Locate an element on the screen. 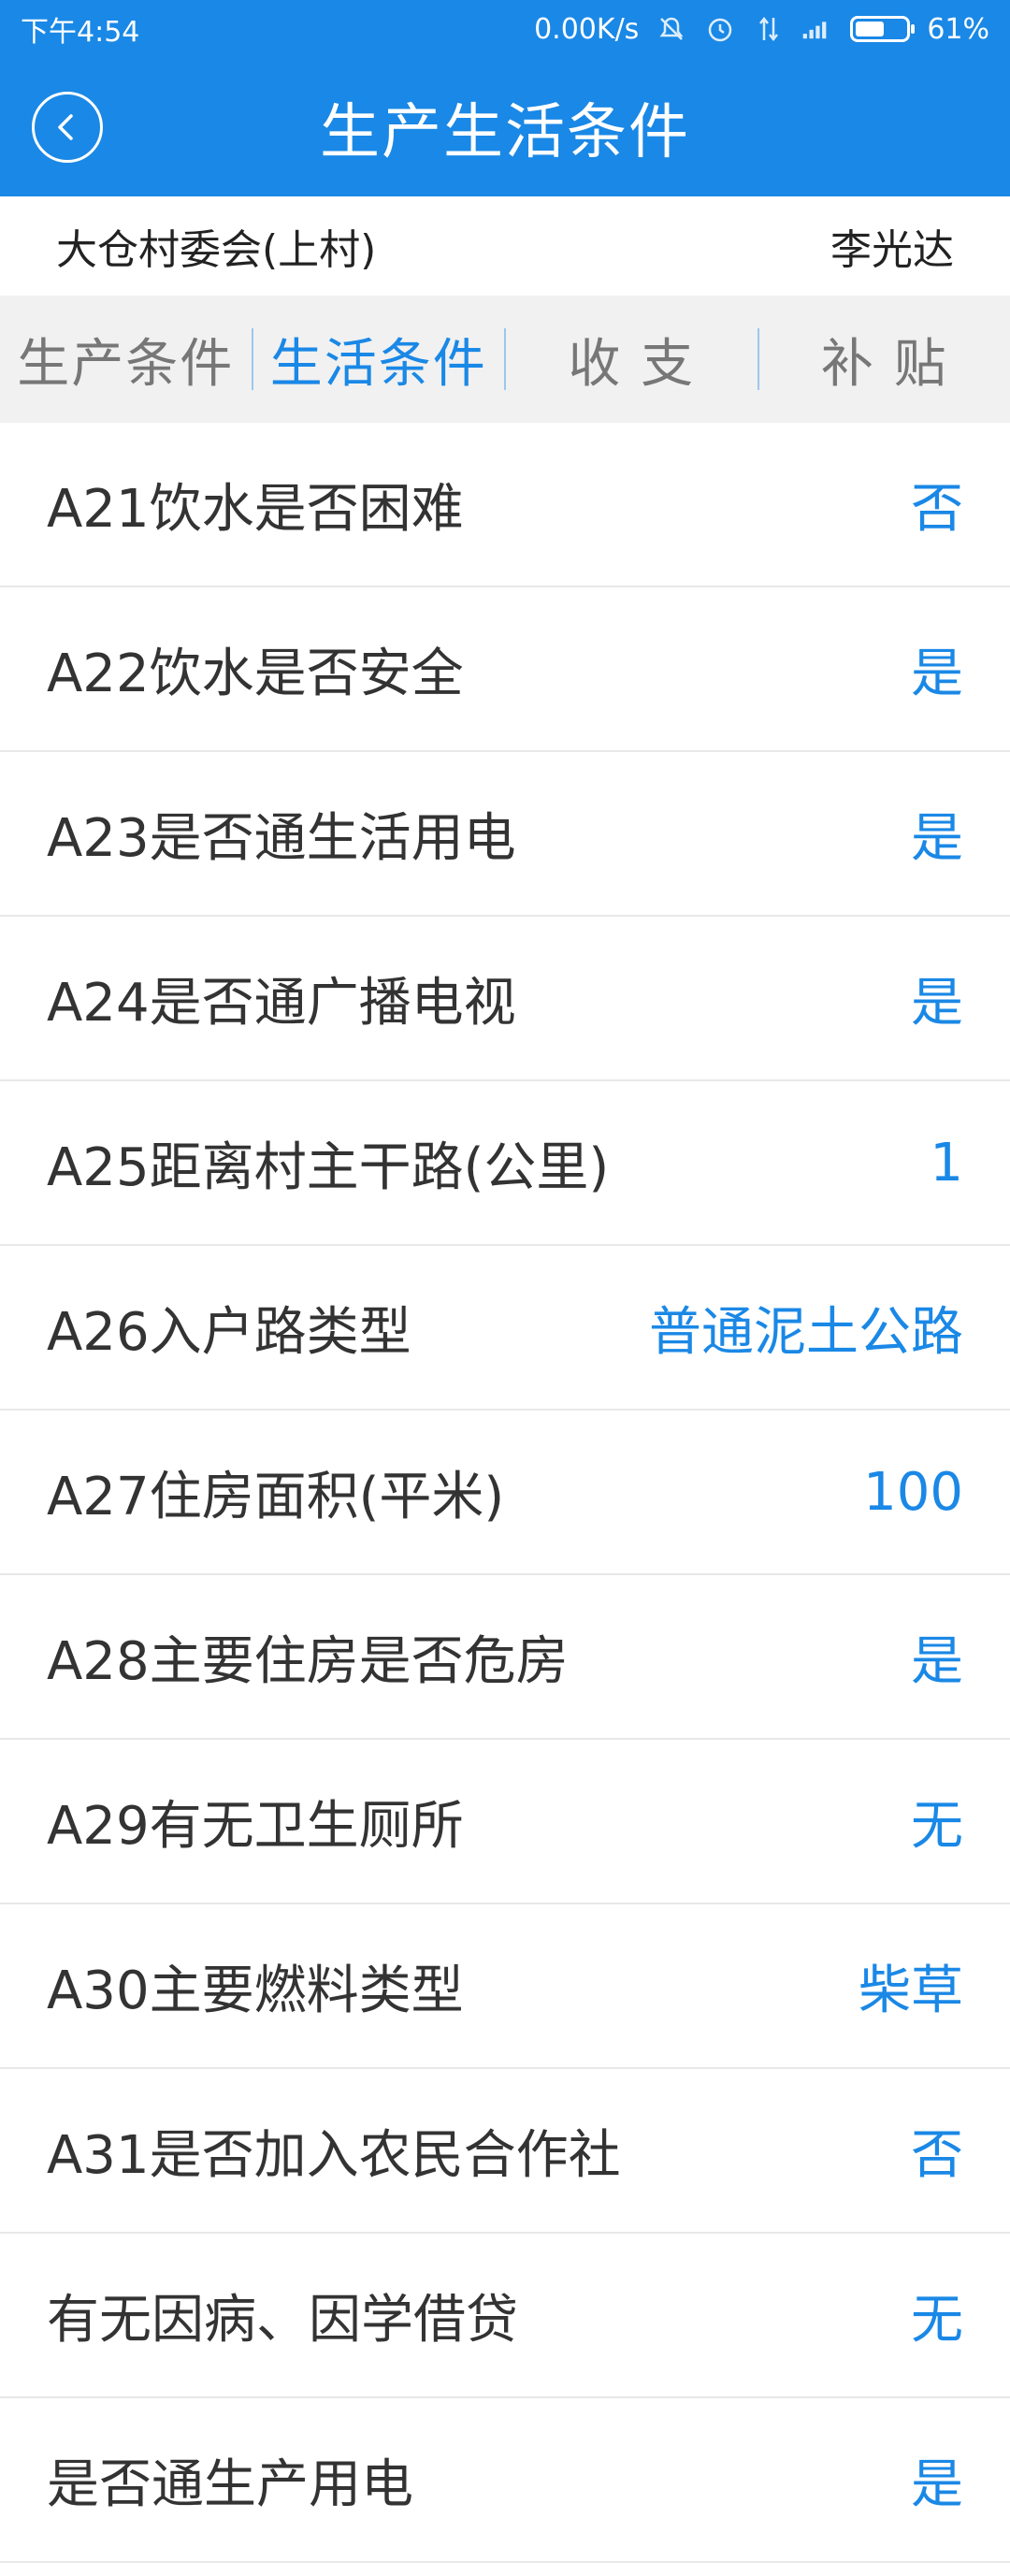 This screenshot has height=2576, width=1010. list-item: A31是否加入农民合作社 否 is located at coordinates (505, 2151).